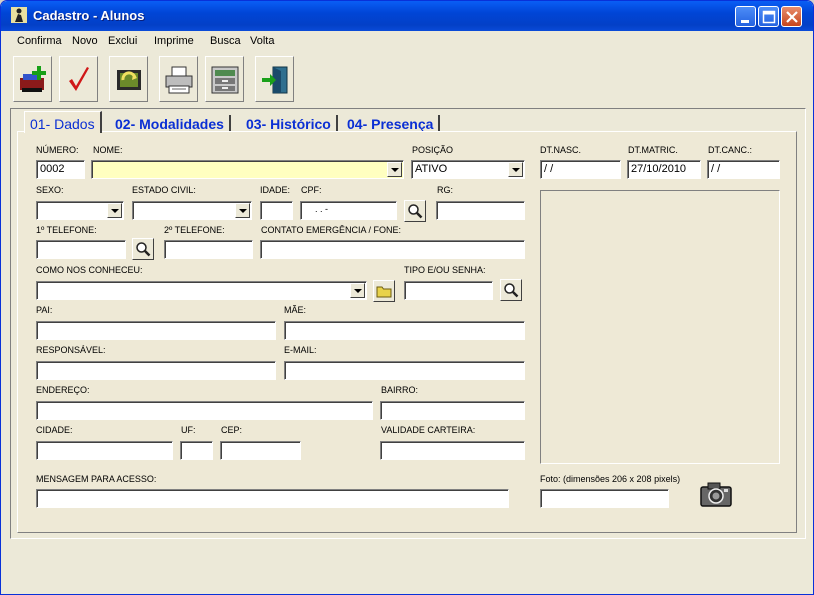 The width and height of the screenshot is (814, 595). What do you see at coordinates (653, 150) in the screenshot?
I see `dtmatric-label: DT.MATRIC.` at bounding box center [653, 150].